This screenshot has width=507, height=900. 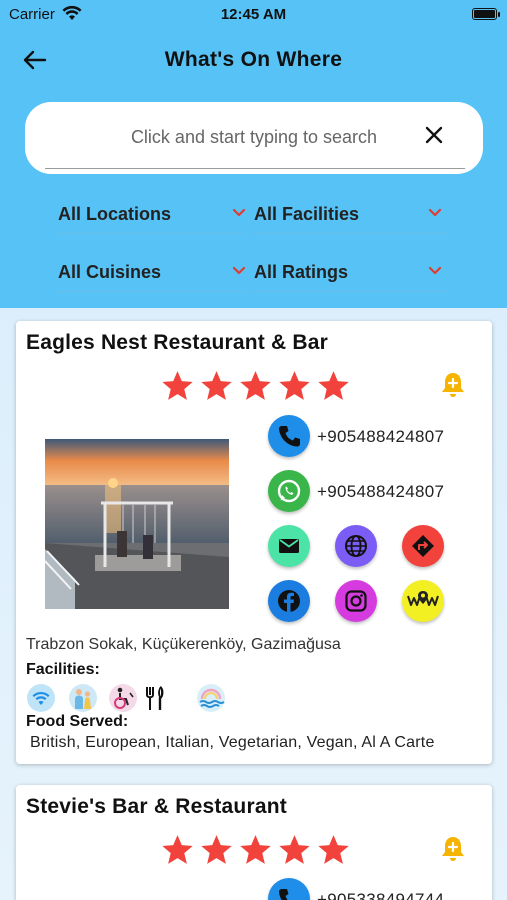 I want to click on whats-on-where-button, so click(x=423, y=601).